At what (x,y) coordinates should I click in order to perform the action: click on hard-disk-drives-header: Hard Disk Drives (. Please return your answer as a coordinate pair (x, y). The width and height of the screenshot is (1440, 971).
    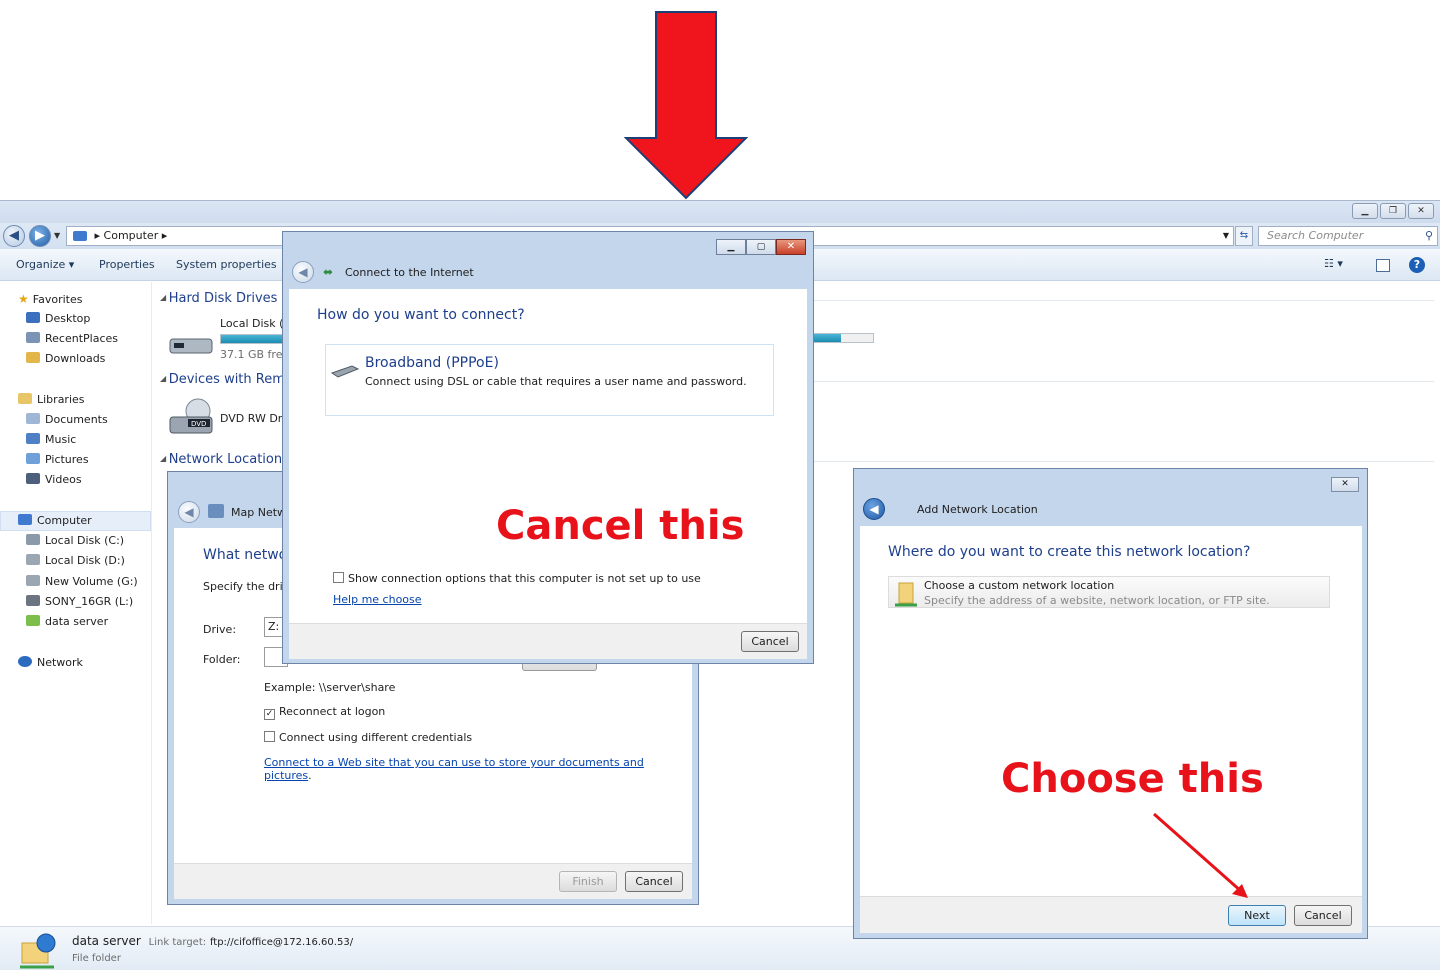
    Looking at the image, I should click on (223, 298).